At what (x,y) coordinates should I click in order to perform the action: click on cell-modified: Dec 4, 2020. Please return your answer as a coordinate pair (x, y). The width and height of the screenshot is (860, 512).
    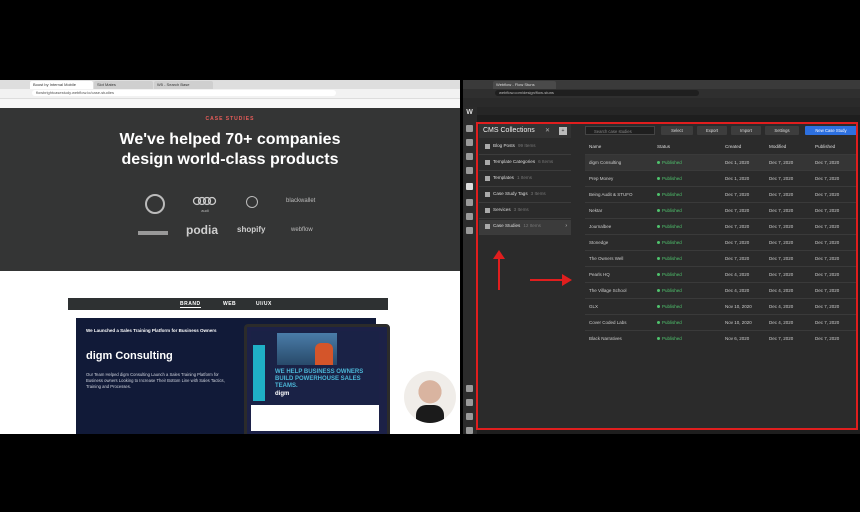
    Looking at the image, I should click on (781, 290).